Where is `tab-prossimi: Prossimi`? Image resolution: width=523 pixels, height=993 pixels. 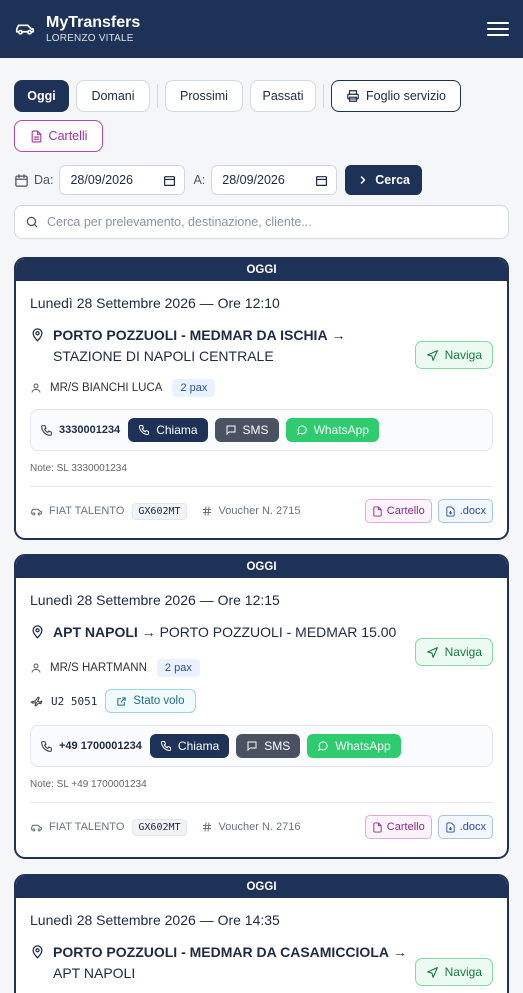 tab-prossimi: Prossimi is located at coordinates (204, 96).